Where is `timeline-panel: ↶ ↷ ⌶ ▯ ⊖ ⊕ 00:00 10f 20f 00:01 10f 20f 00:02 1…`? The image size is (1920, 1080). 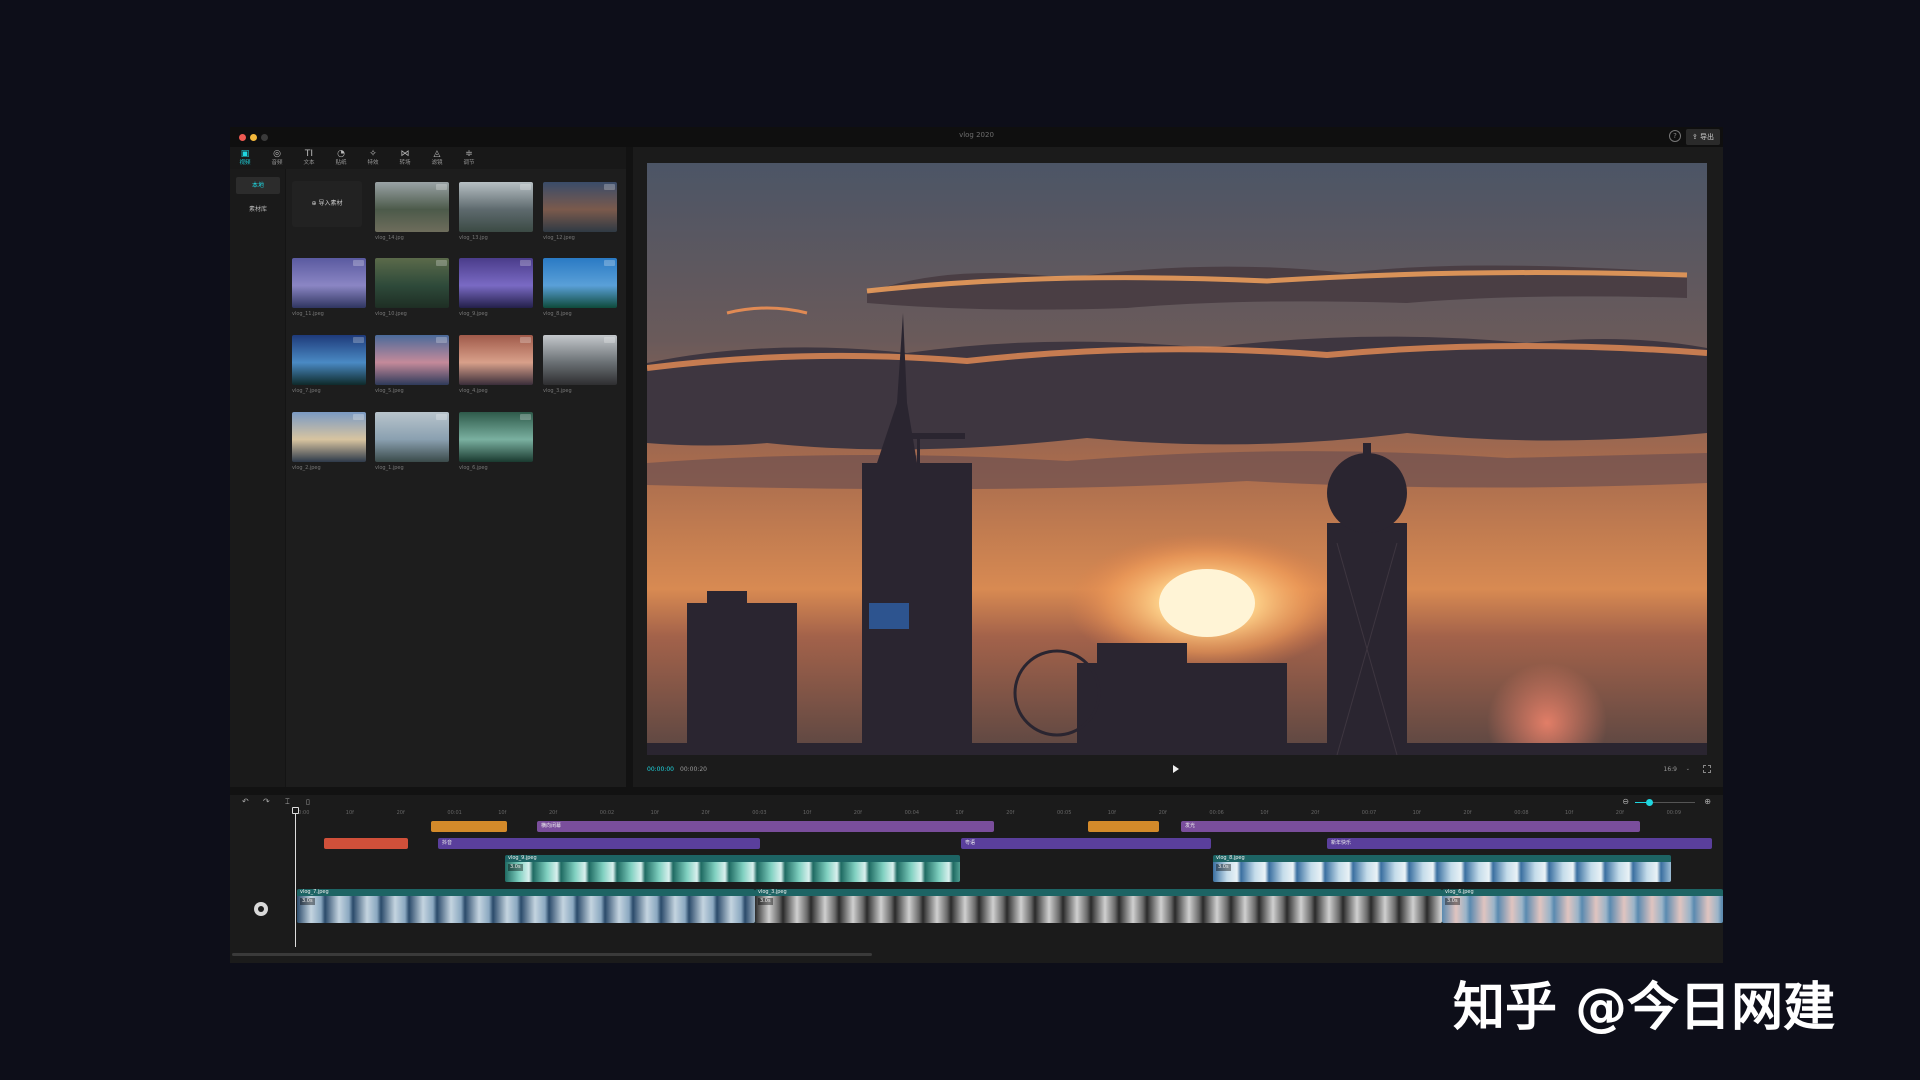
timeline-panel: ↶ ↷ ⌶ ▯ ⊖ ⊕ 00:00 10f 20f 00:01 10f 20f 00:02 1… is located at coordinates (976, 879).